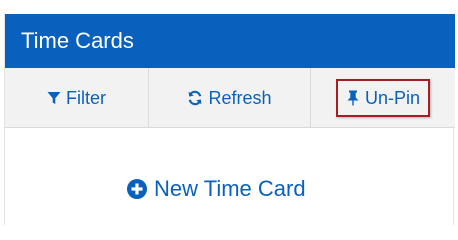  I want to click on refresh-icon, so click(195, 98).